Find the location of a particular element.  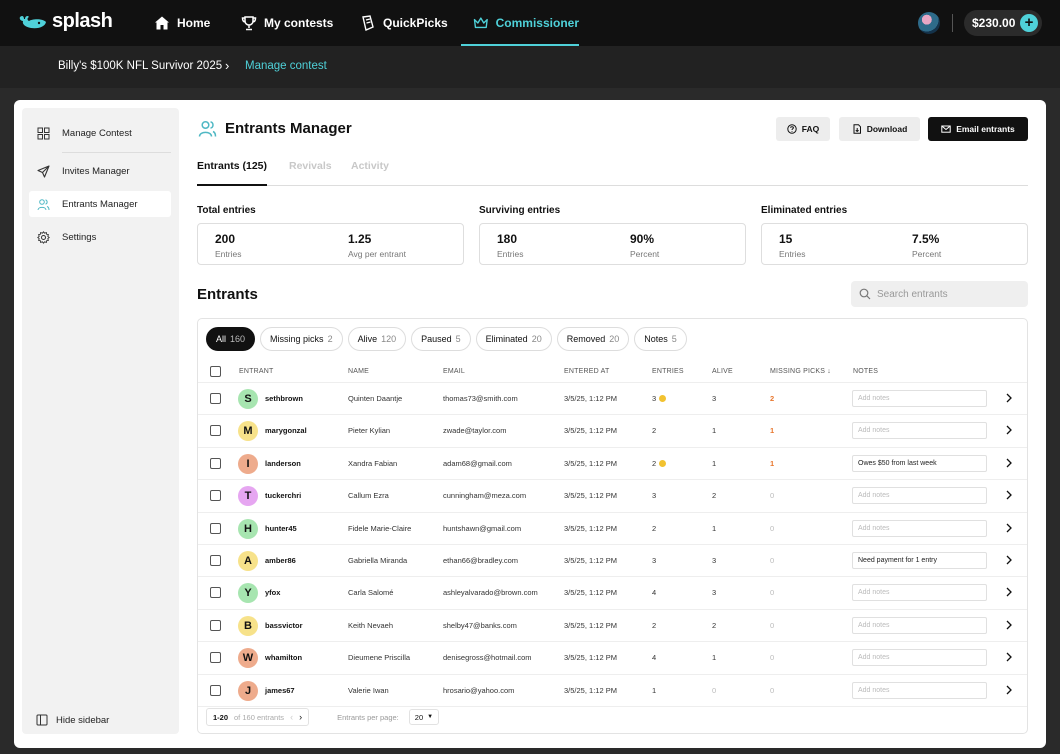

filter-chip-missing-picks: Missing picks 2 is located at coordinates (301, 339).